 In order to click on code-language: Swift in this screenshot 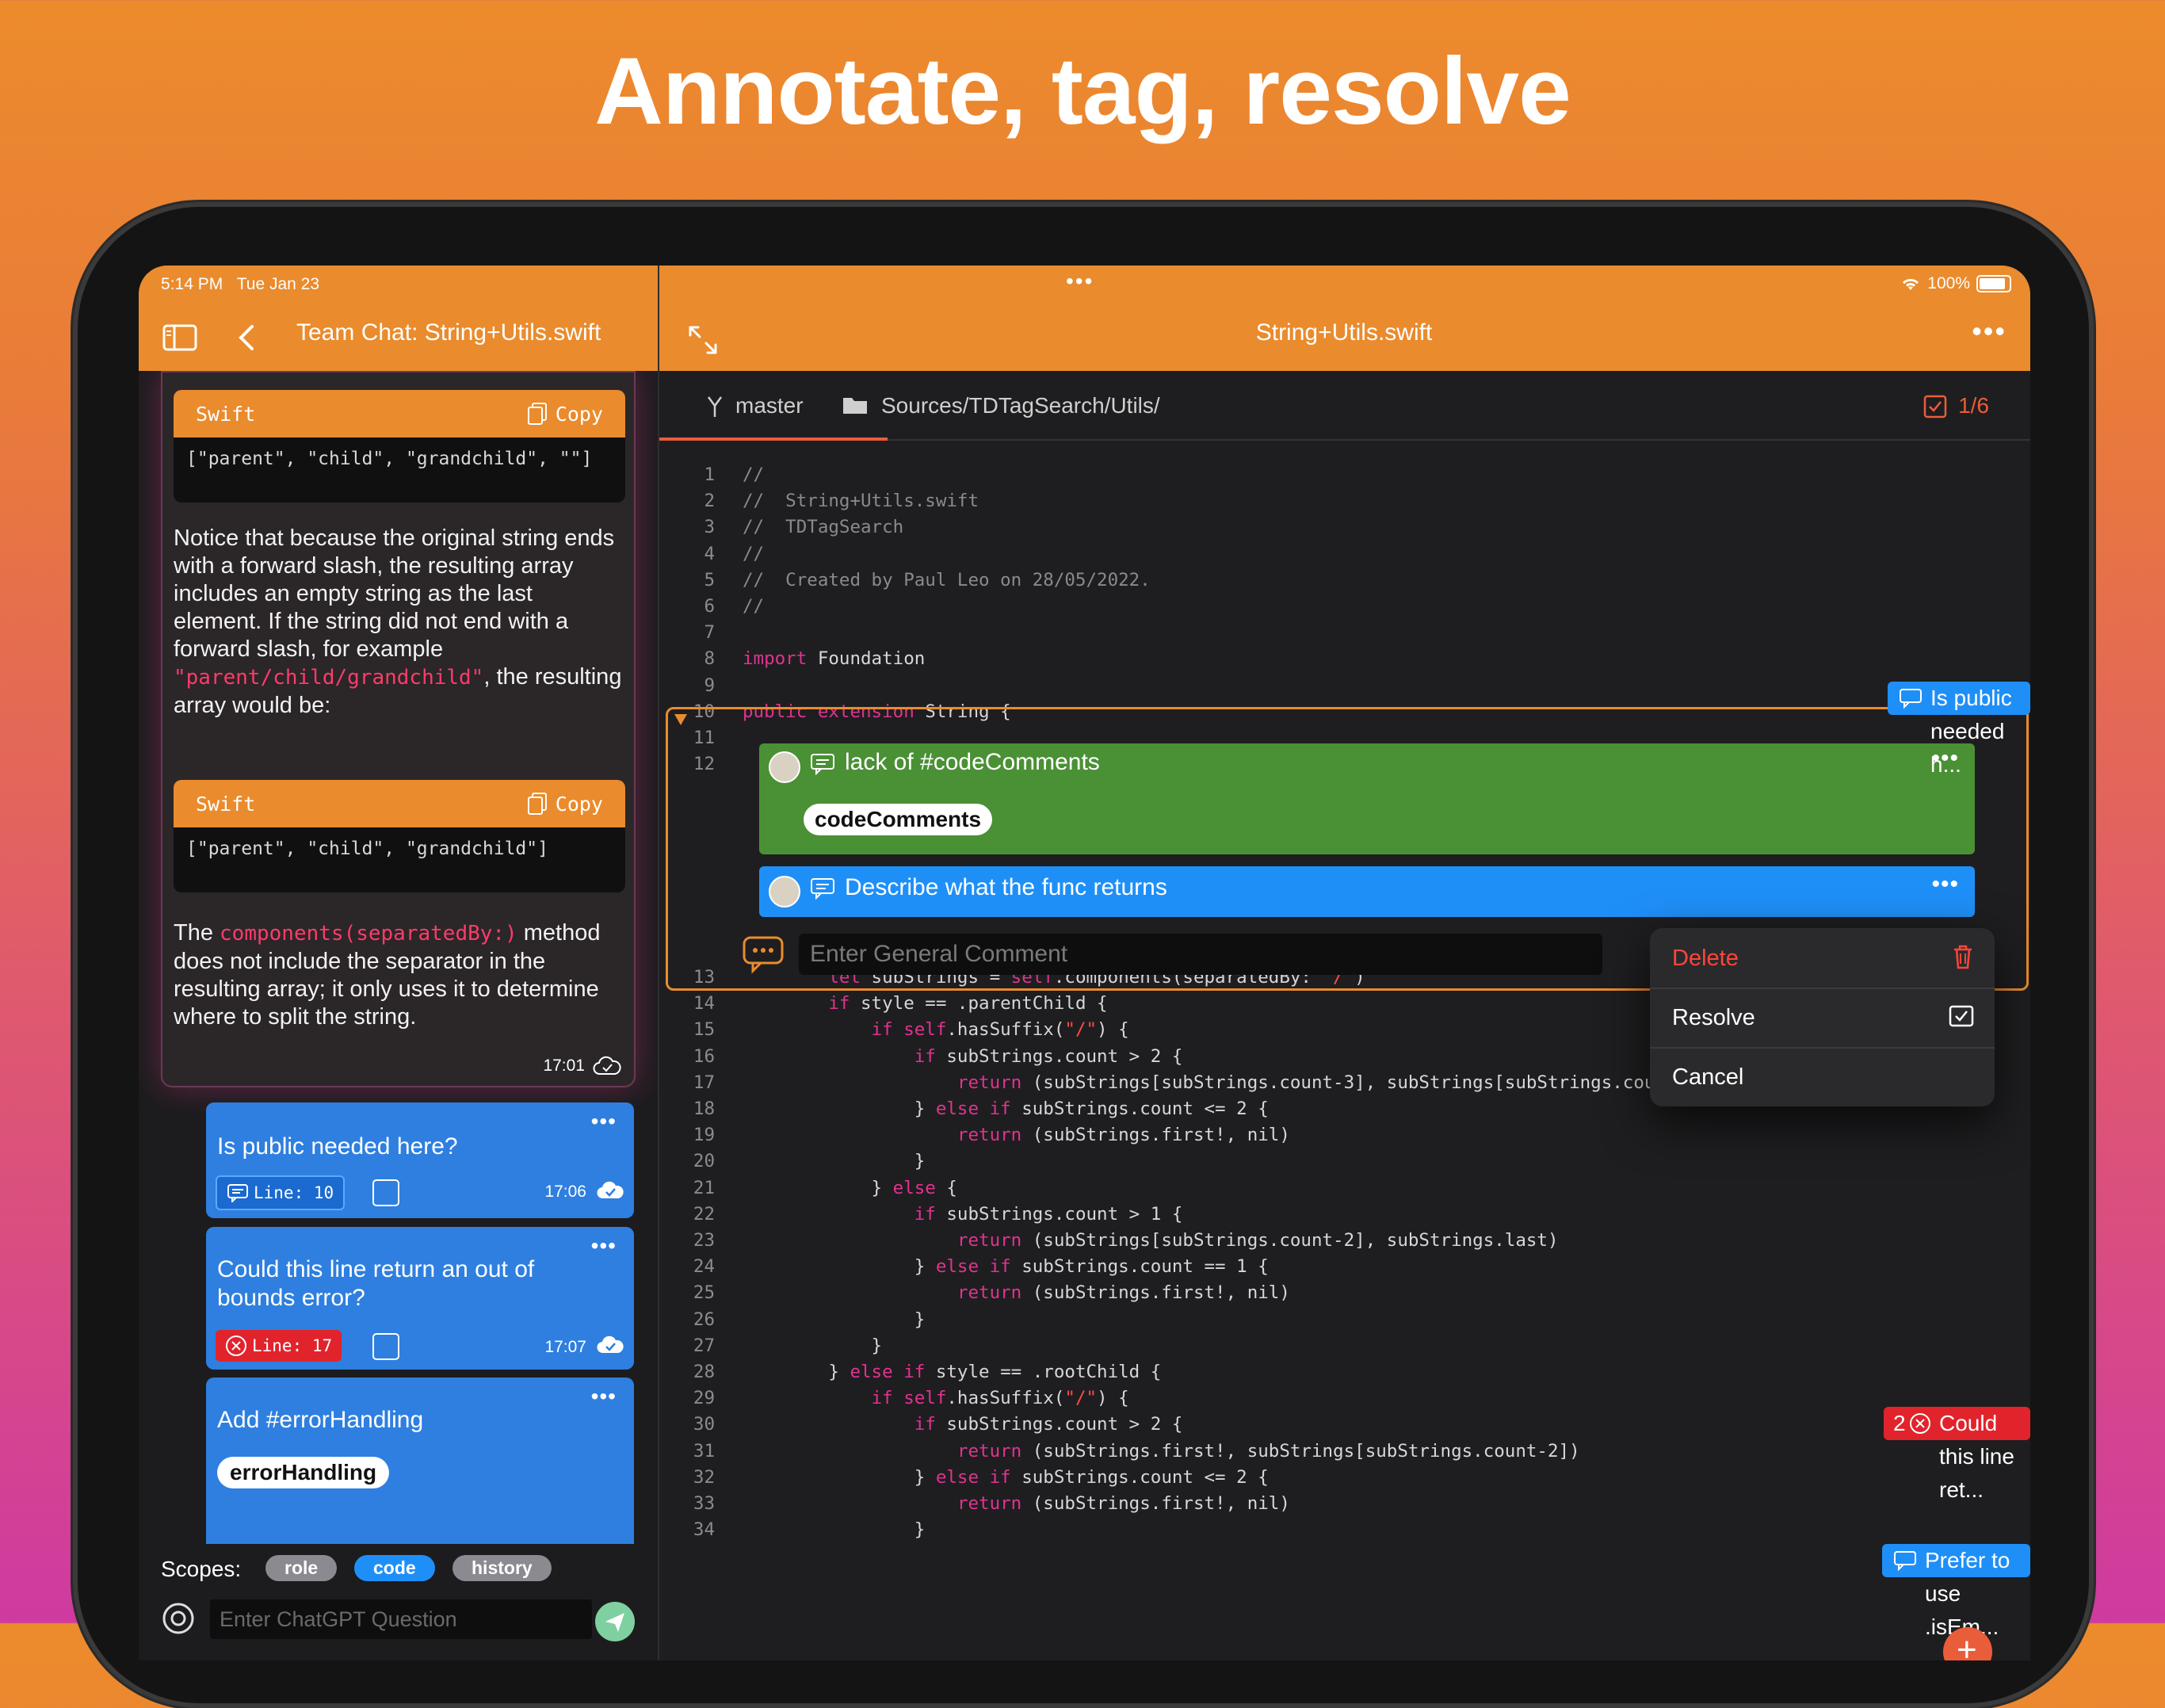, I will do `click(226, 414)`.